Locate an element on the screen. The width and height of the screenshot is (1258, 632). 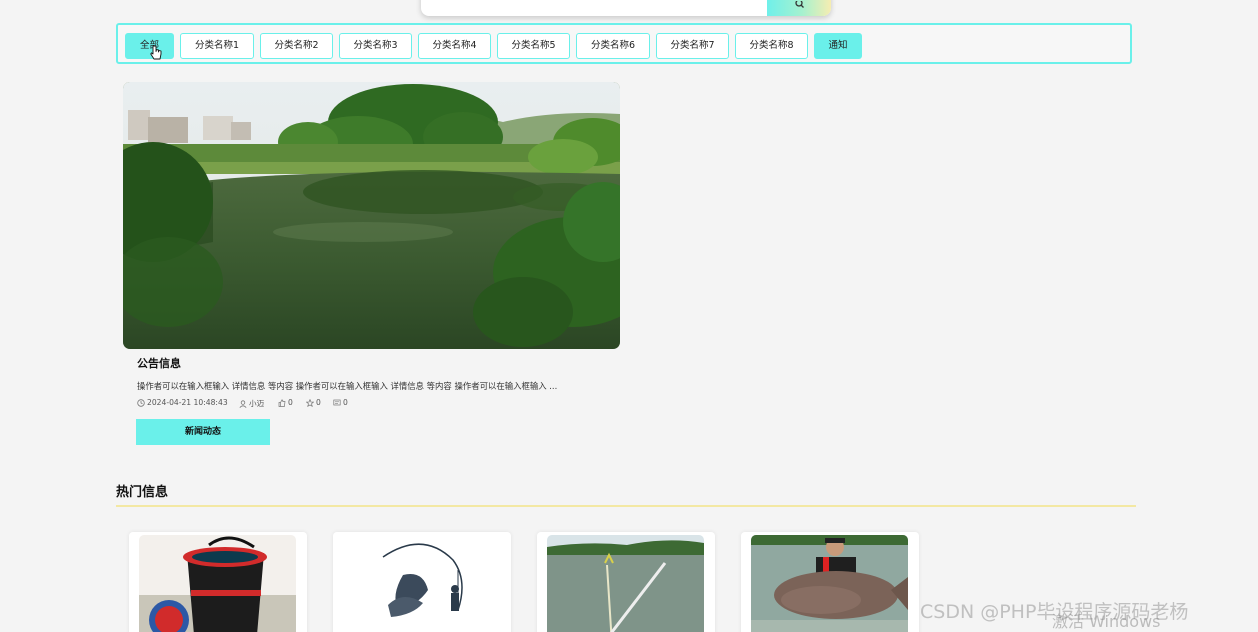
lake-rod-image is located at coordinates (625, 583).